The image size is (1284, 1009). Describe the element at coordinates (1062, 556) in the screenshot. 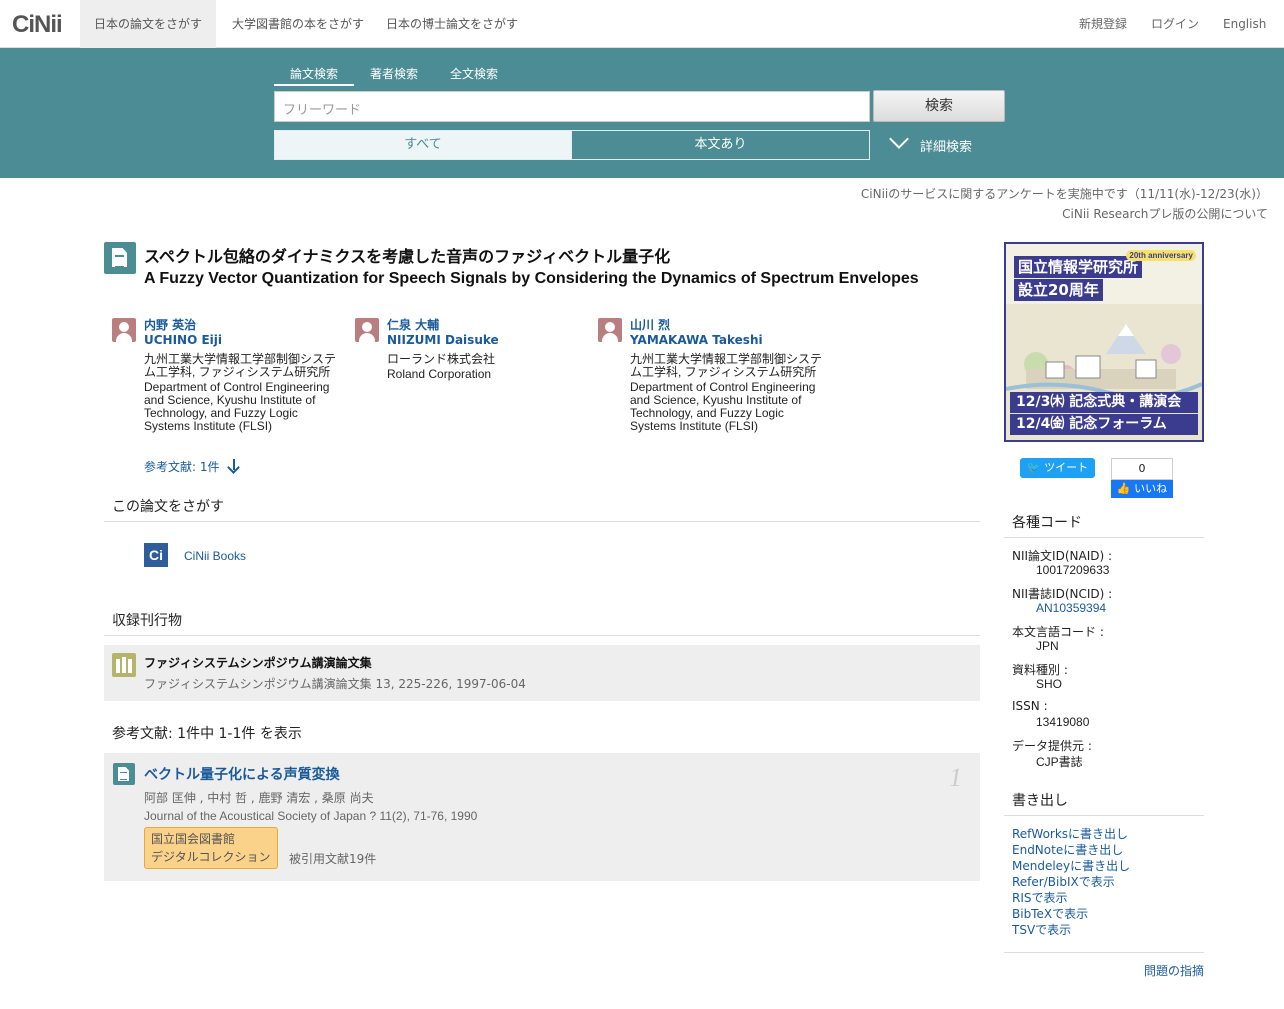

I see `naid-label: NII論文ID(NAID) :` at that location.